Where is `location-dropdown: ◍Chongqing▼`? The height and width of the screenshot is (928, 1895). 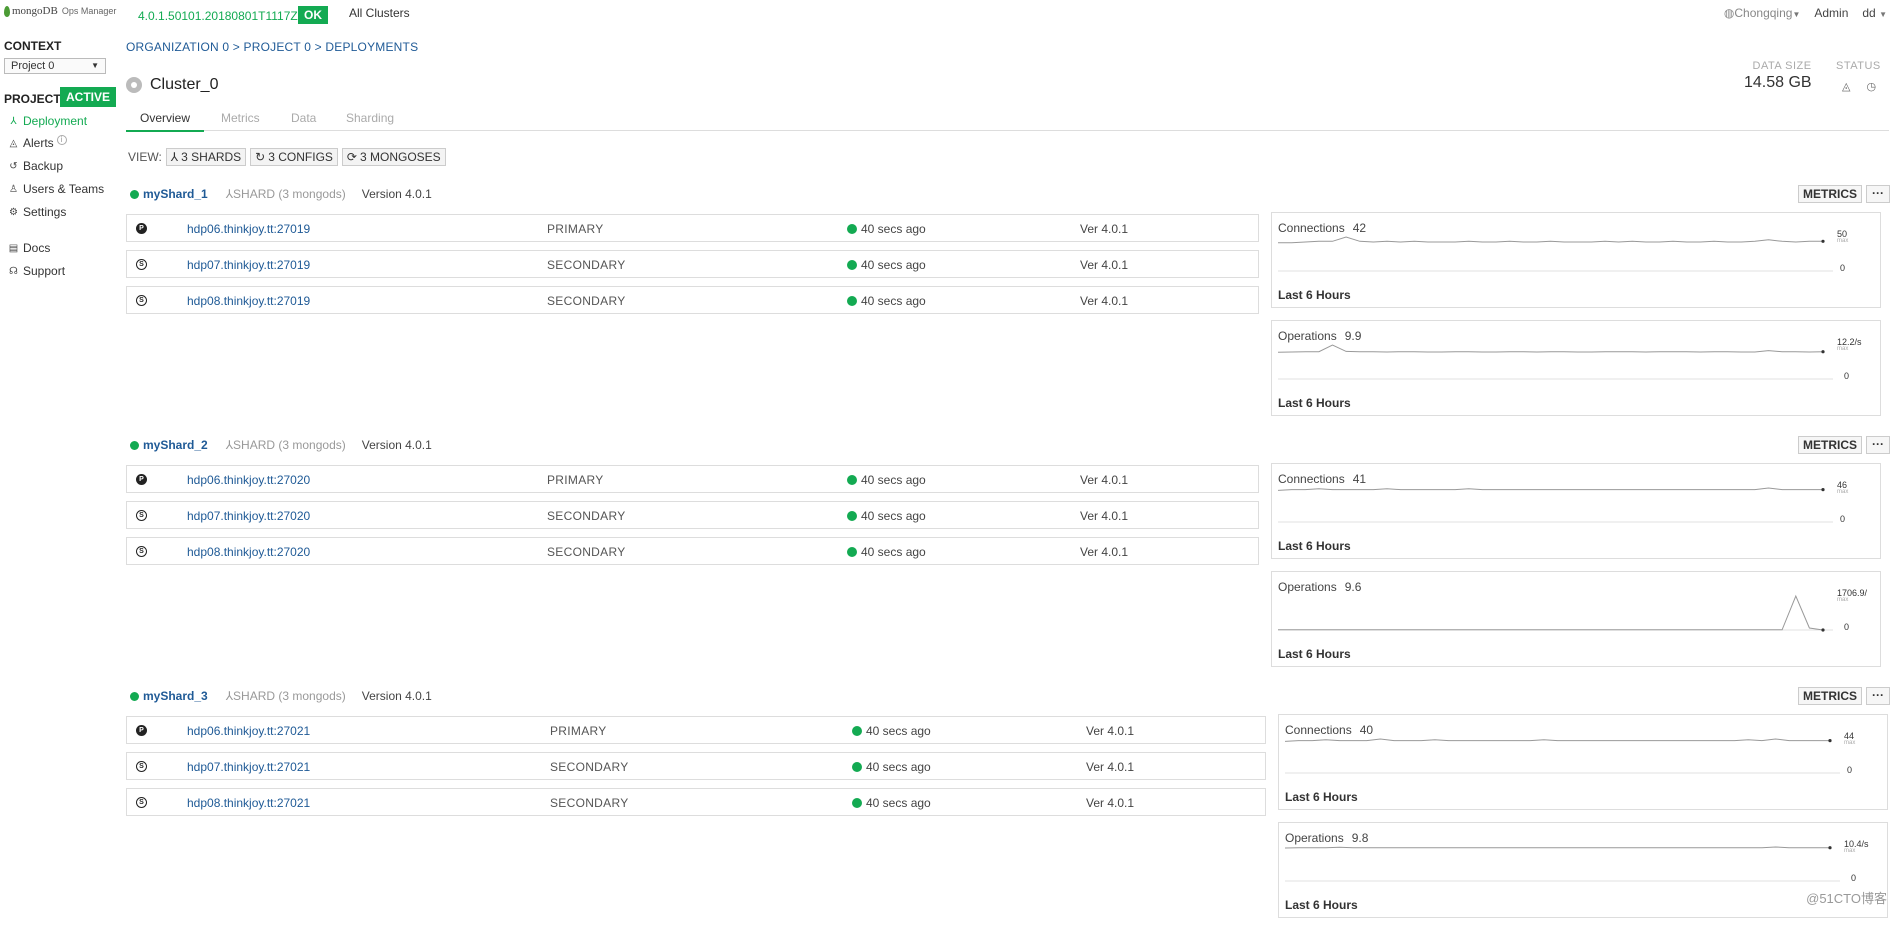
location-dropdown: ◍Chongqing▼ is located at coordinates (1762, 13).